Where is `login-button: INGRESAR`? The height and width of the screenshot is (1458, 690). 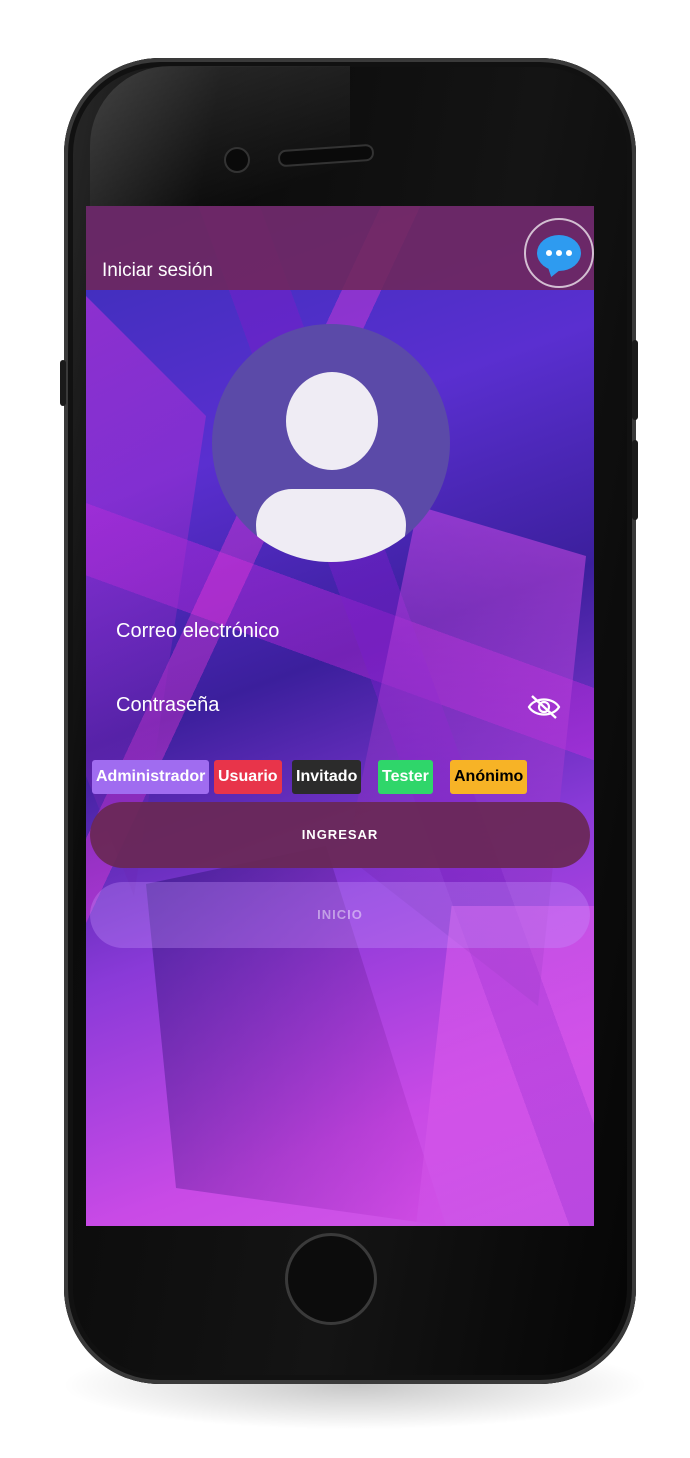 login-button: INGRESAR is located at coordinates (340, 835).